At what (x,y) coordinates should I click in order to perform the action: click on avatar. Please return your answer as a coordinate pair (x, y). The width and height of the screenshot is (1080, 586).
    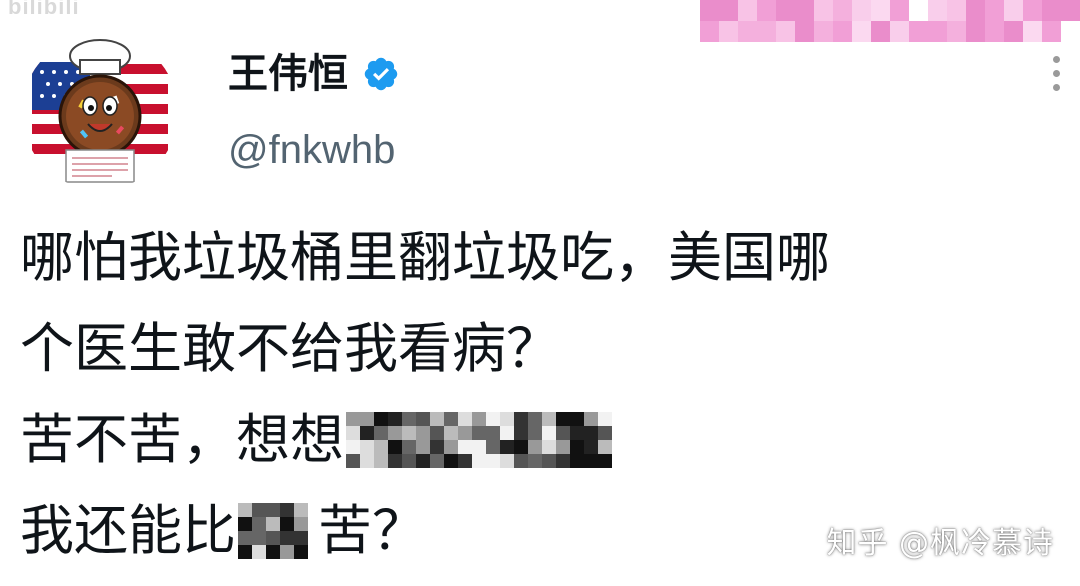
    Looking at the image, I should click on (100, 112).